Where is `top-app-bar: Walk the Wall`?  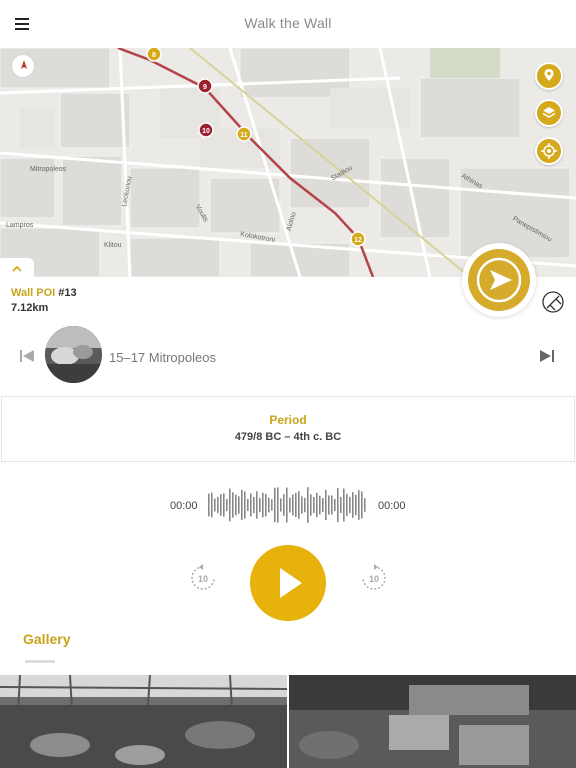 top-app-bar: Walk the Wall is located at coordinates (288, 24).